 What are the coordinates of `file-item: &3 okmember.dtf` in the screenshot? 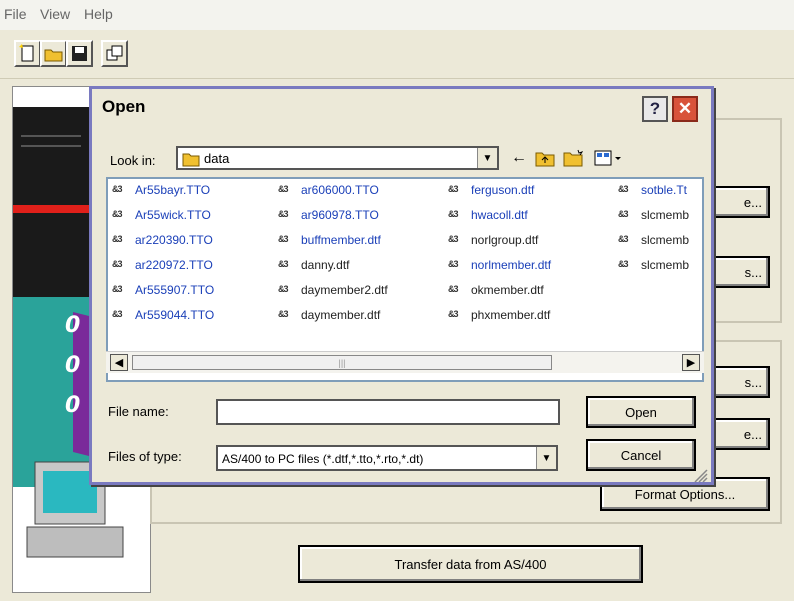 It's located at (496, 290).